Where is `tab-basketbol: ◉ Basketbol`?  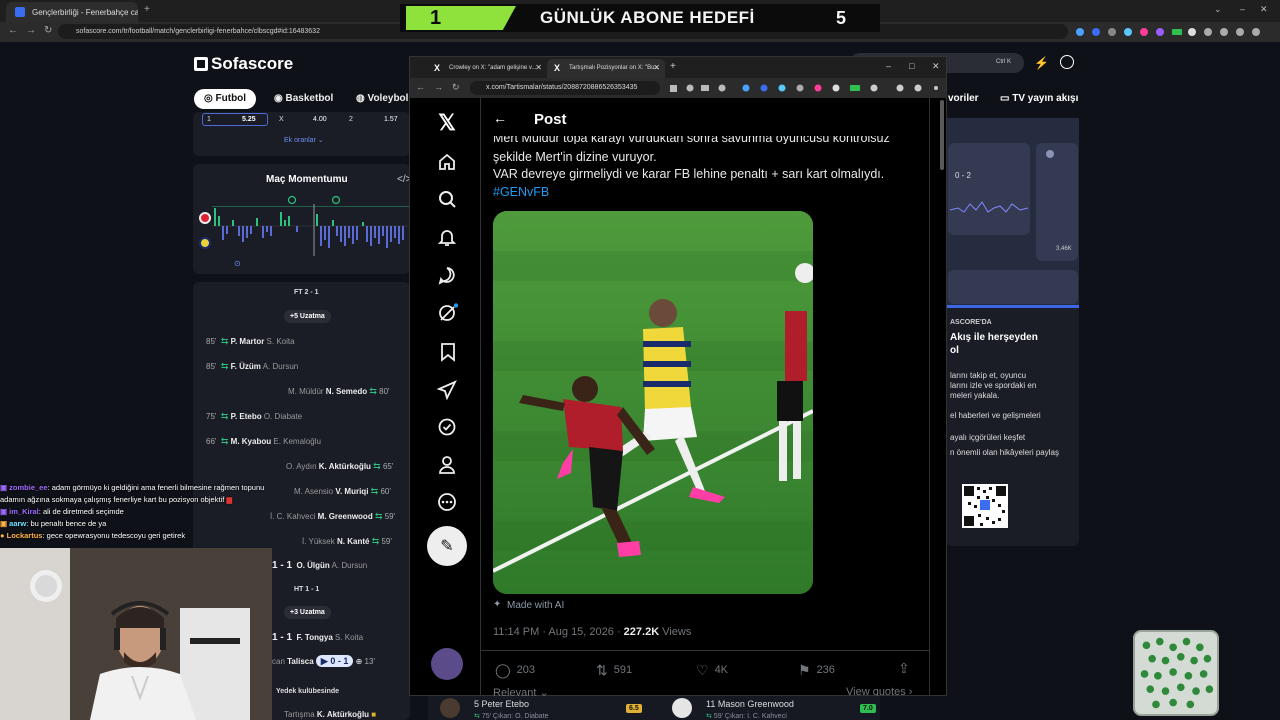
tab-basketbol: ◉ Basketbol is located at coordinates (303, 99).